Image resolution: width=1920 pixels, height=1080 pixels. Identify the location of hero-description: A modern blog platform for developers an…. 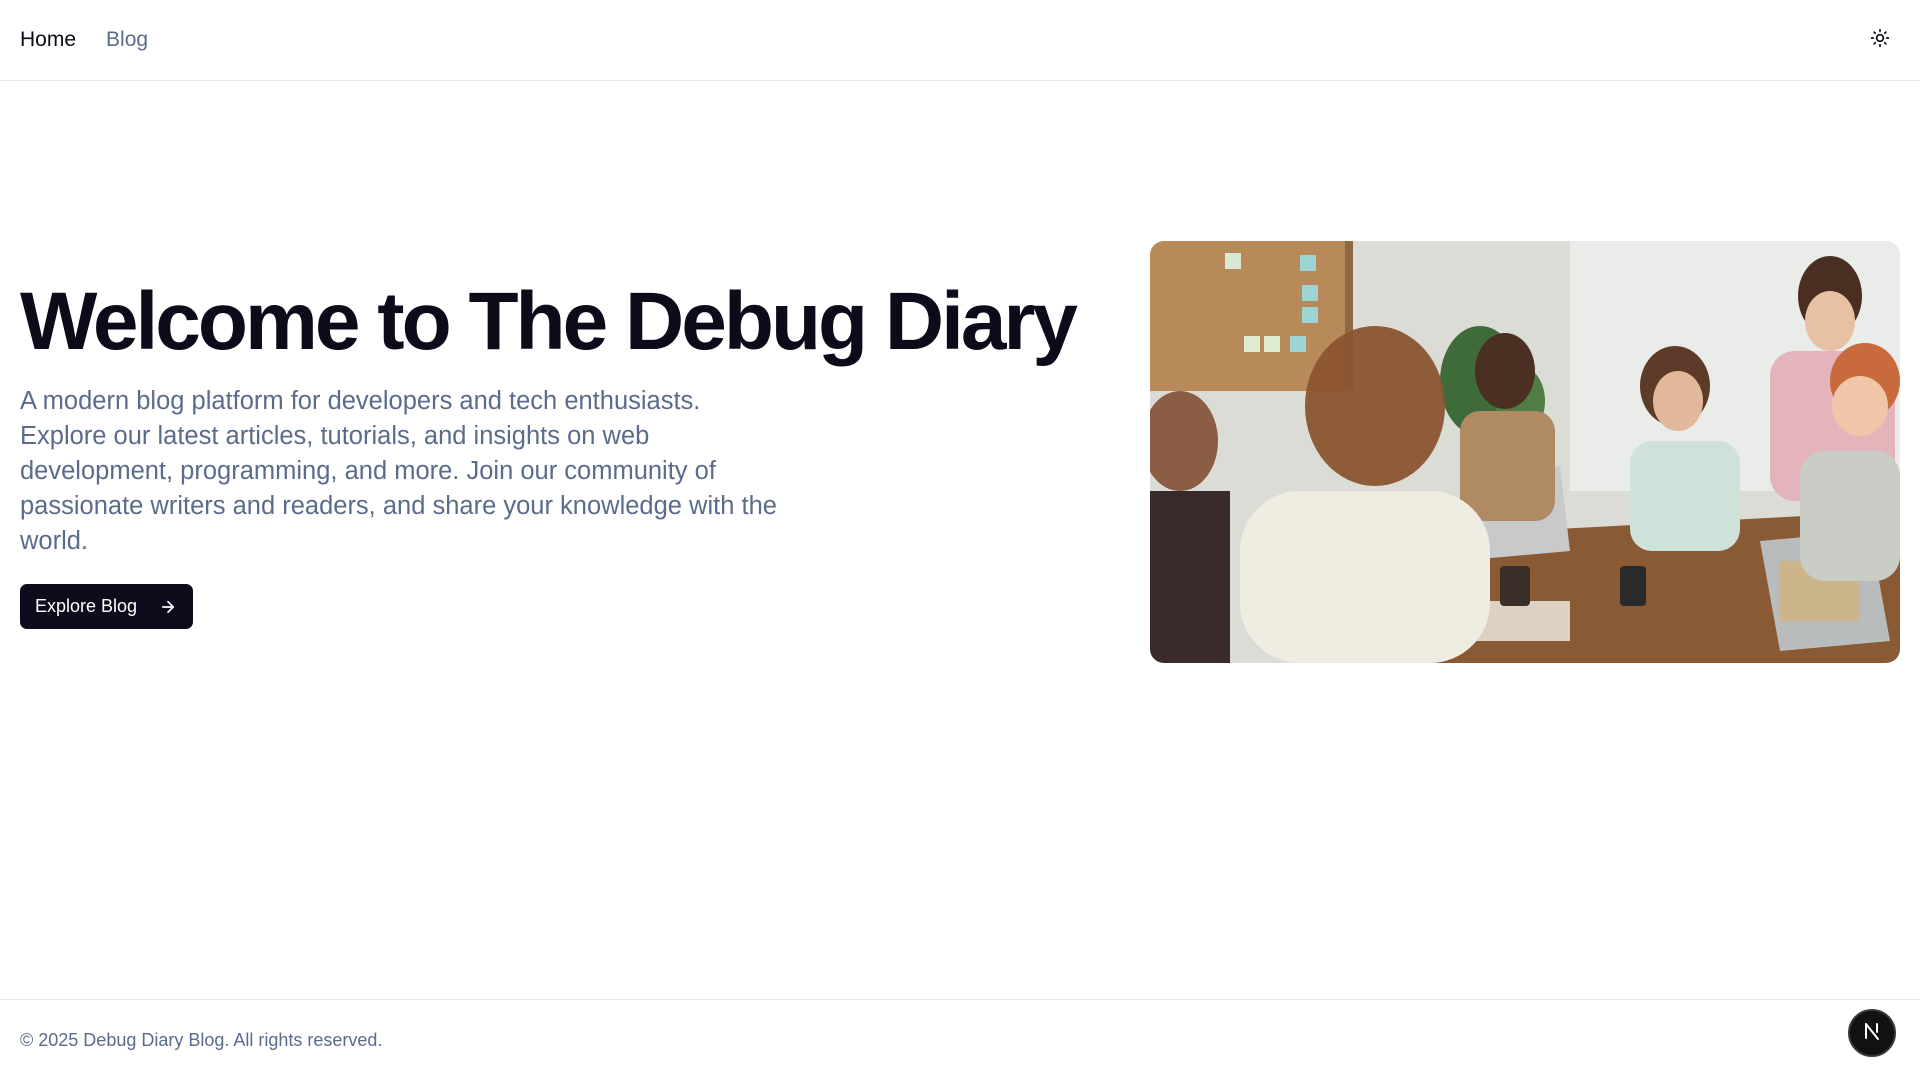
(398, 471).